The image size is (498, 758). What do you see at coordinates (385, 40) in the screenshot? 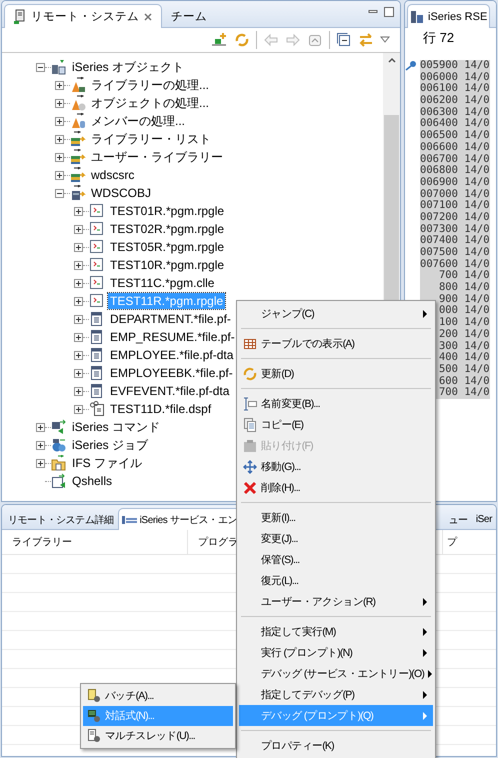
I see `view-menu-icon` at bounding box center [385, 40].